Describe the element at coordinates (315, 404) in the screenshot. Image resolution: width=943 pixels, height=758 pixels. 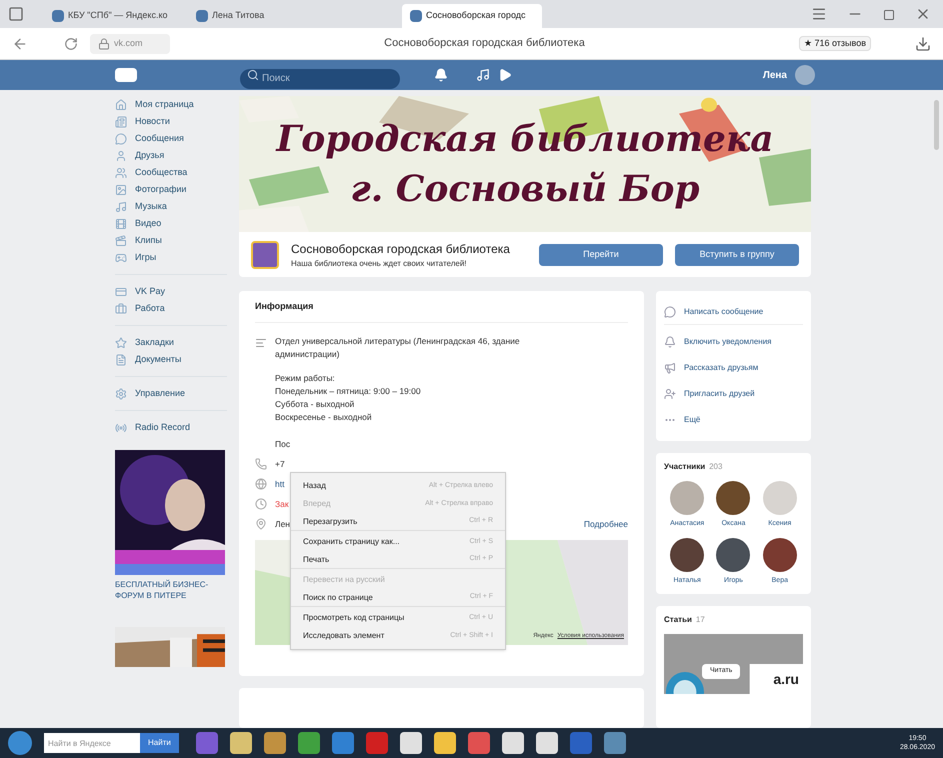
I see `hours-line: Суббота - выходной` at that location.